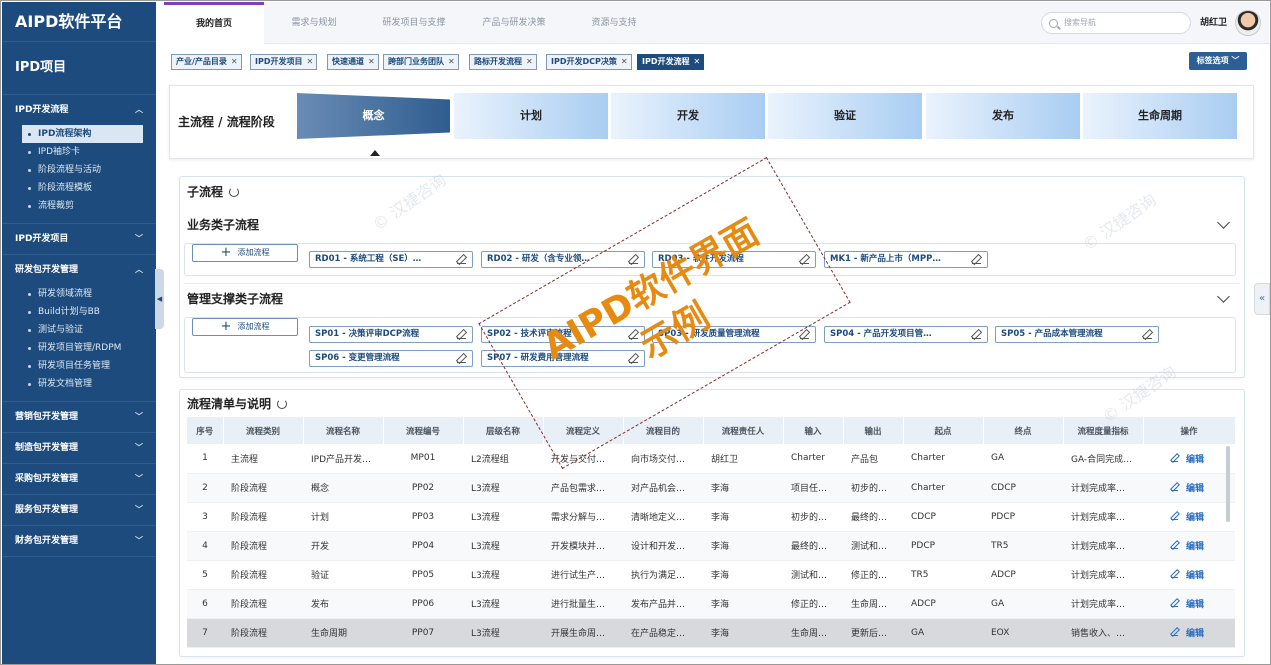 The image size is (1271, 665). Describe the element at coordinates (245, 253) in the screenshot. I see `add-business-flow-button: + 添加流程` at that location.